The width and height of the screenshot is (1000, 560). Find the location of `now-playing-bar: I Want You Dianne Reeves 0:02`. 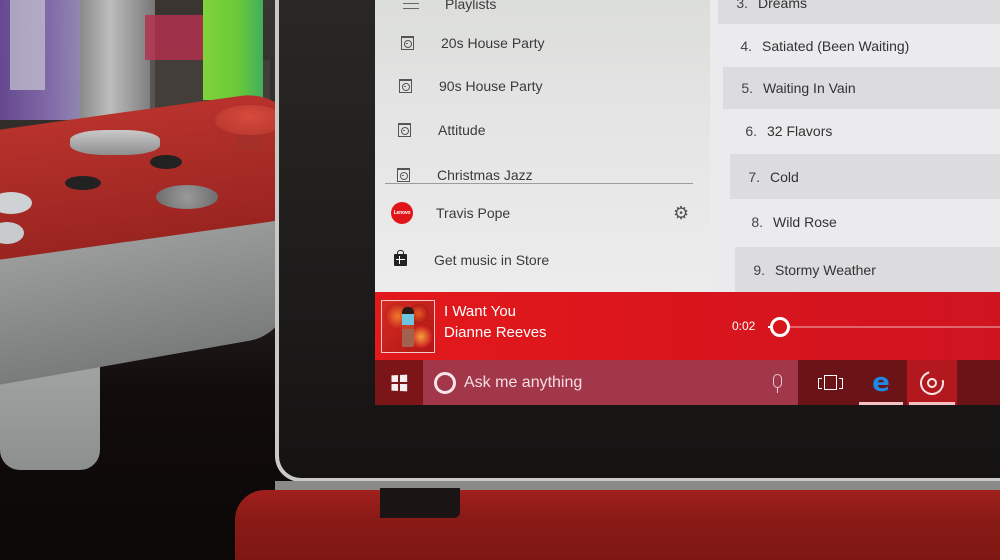

now-playing-bar: I Want You Dianne Reeves 0:02 is located at coordinates (687, 326).